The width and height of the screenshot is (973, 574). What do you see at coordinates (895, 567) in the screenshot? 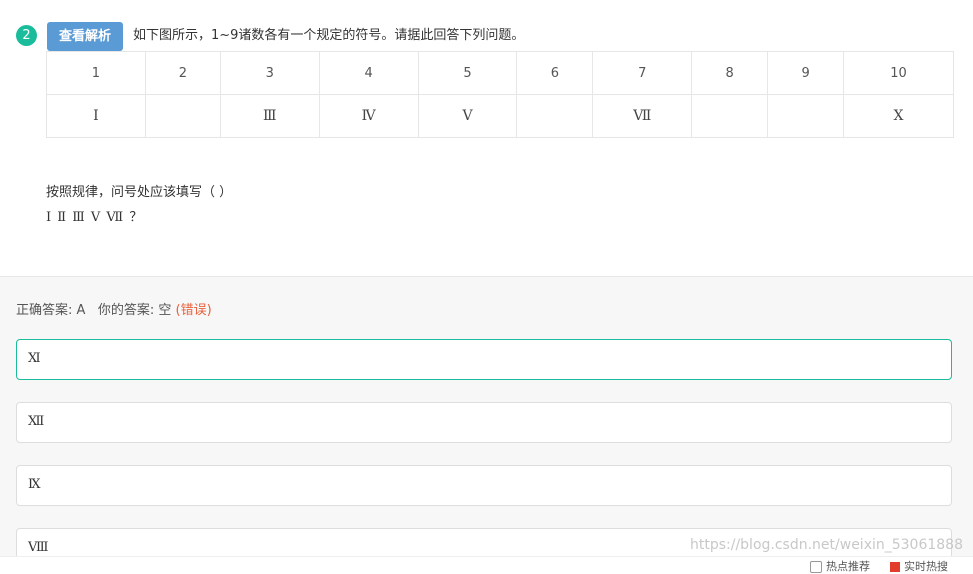
I see `hot-search-icon` at bounding box center [895, 567].